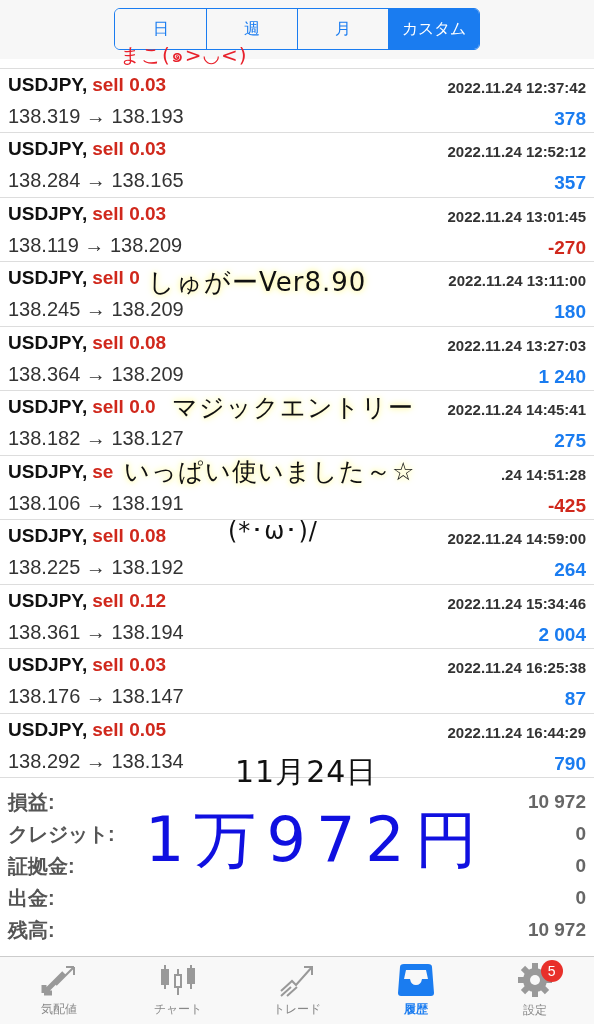 The height and width of the screenshot is (1024, 594). What do you see at coordinates (96, 116) in the screenshot?
I see `price-range: 138.319 → 138.193` at bounding box center [96, 116].